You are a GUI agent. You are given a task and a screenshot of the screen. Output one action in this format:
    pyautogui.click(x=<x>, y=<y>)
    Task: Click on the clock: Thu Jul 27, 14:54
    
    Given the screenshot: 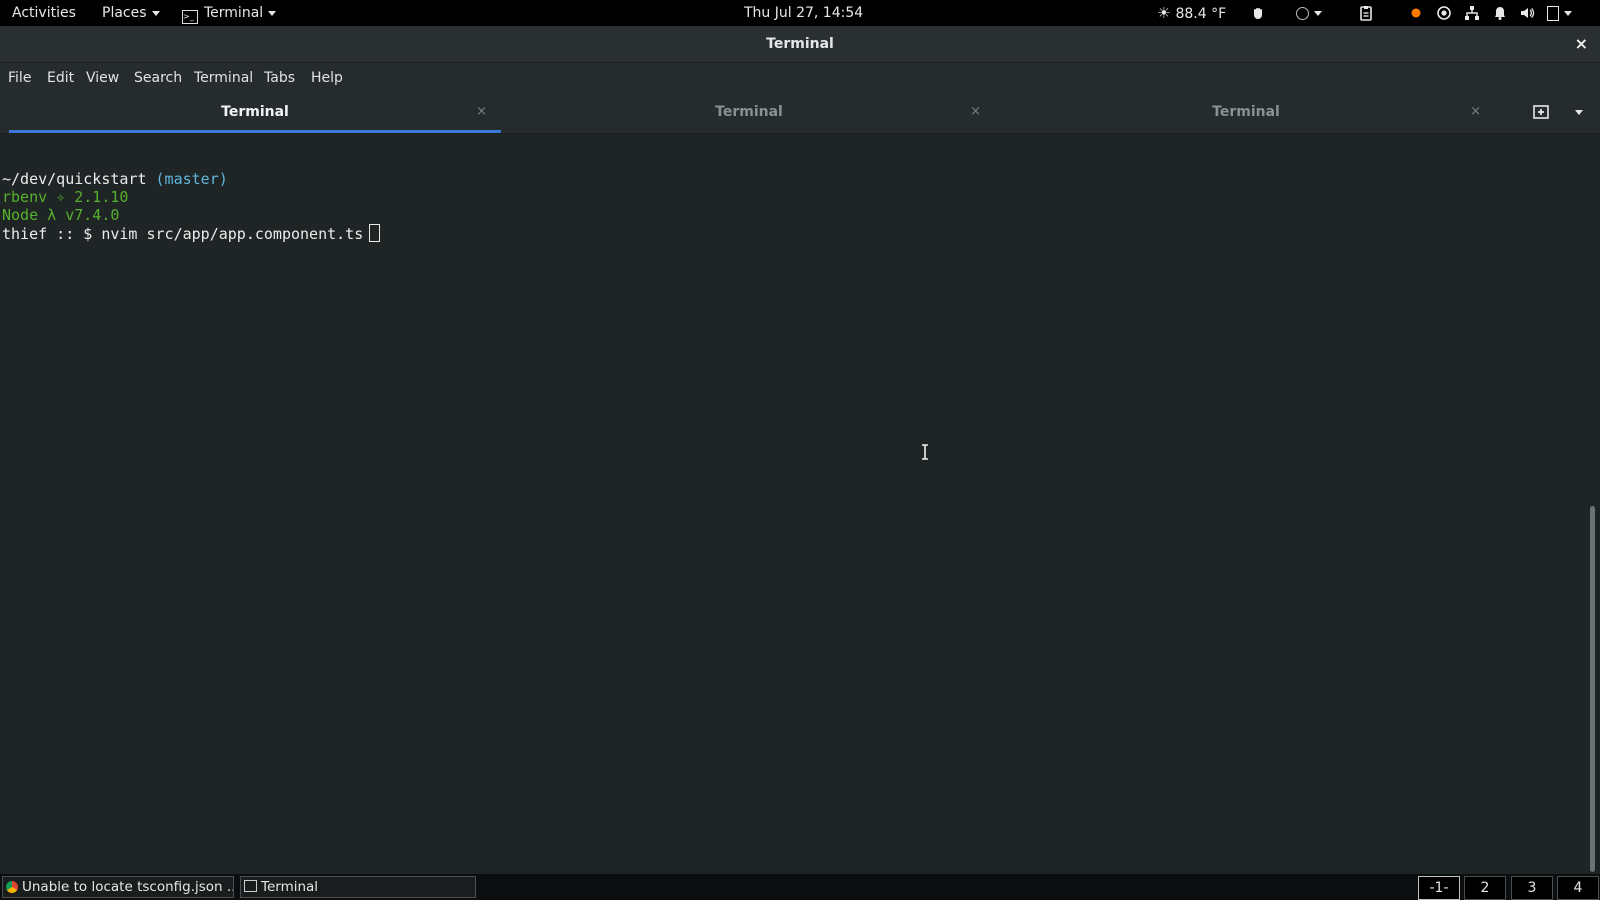 What is the action you would take?
    pyautogui.click(x=803, y=13)
    